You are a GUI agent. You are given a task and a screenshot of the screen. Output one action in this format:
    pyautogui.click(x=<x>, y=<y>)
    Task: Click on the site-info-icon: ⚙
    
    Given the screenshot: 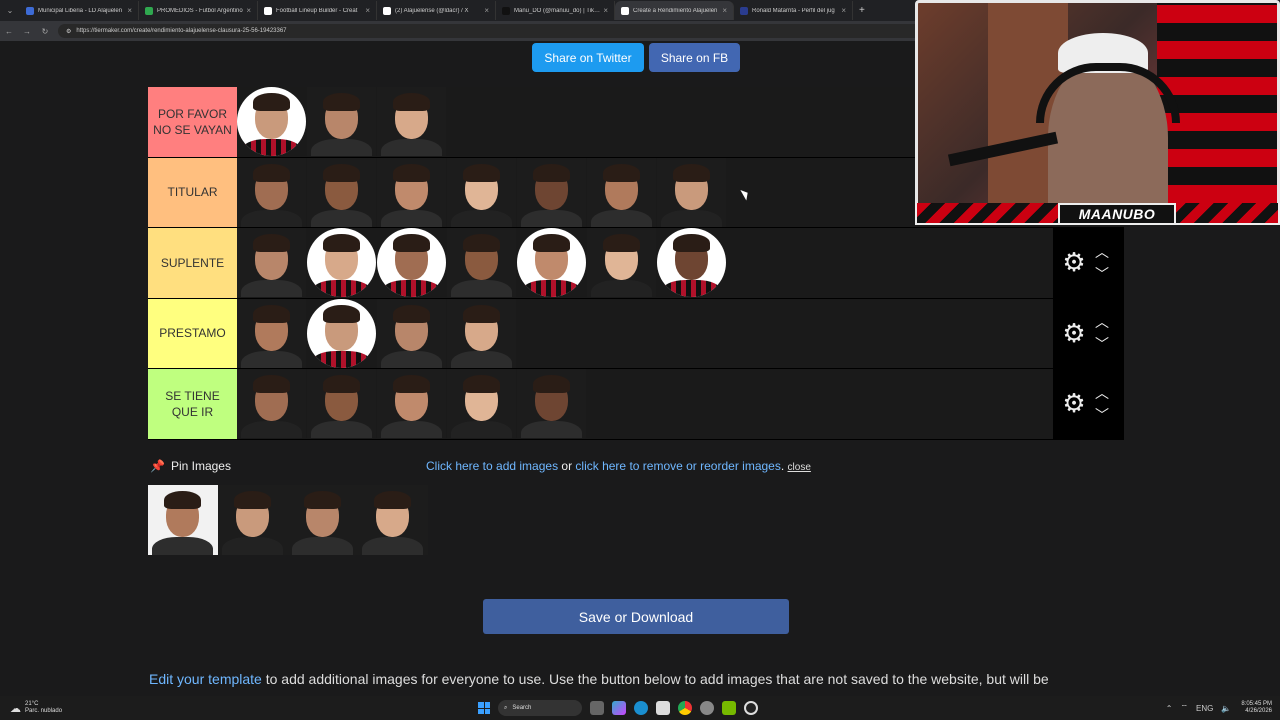 What is the action you would take?
    pyautogui.click(x=68, y=31)
    